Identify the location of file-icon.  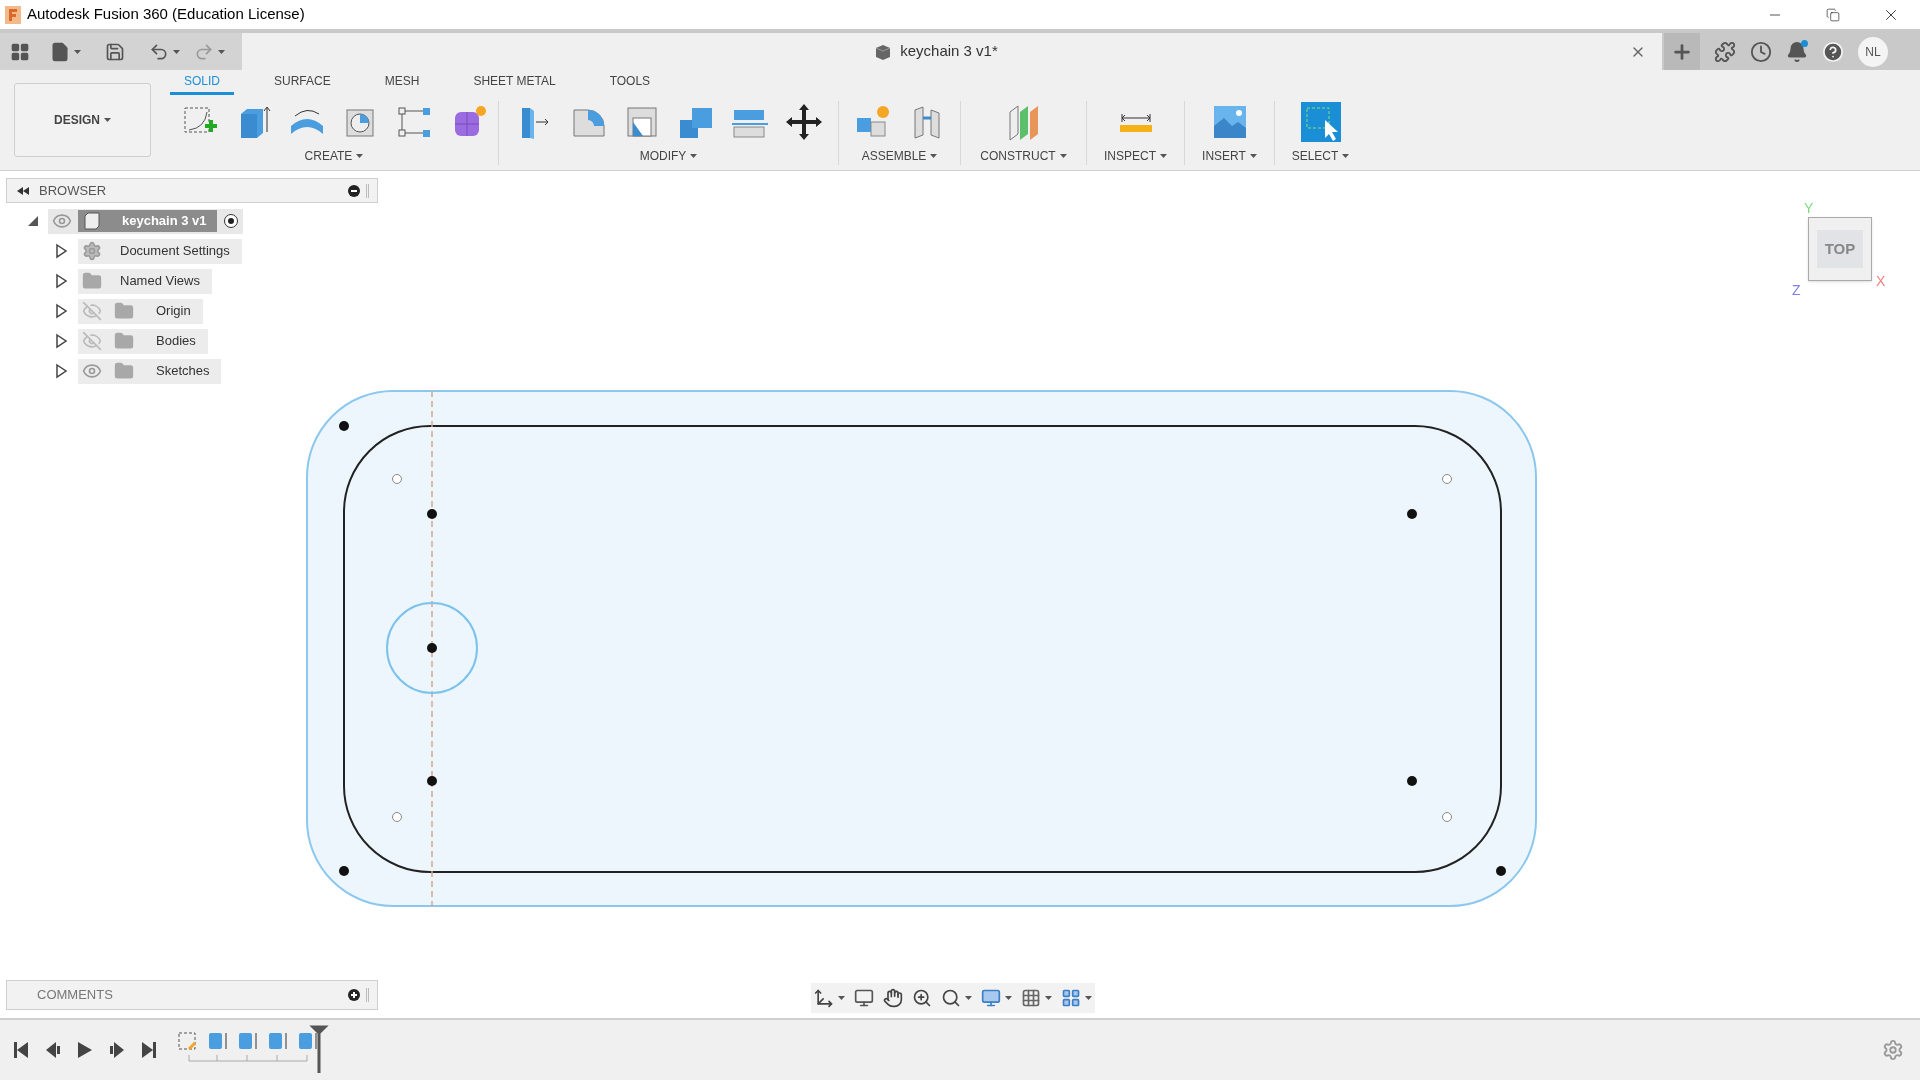
(60, 51).